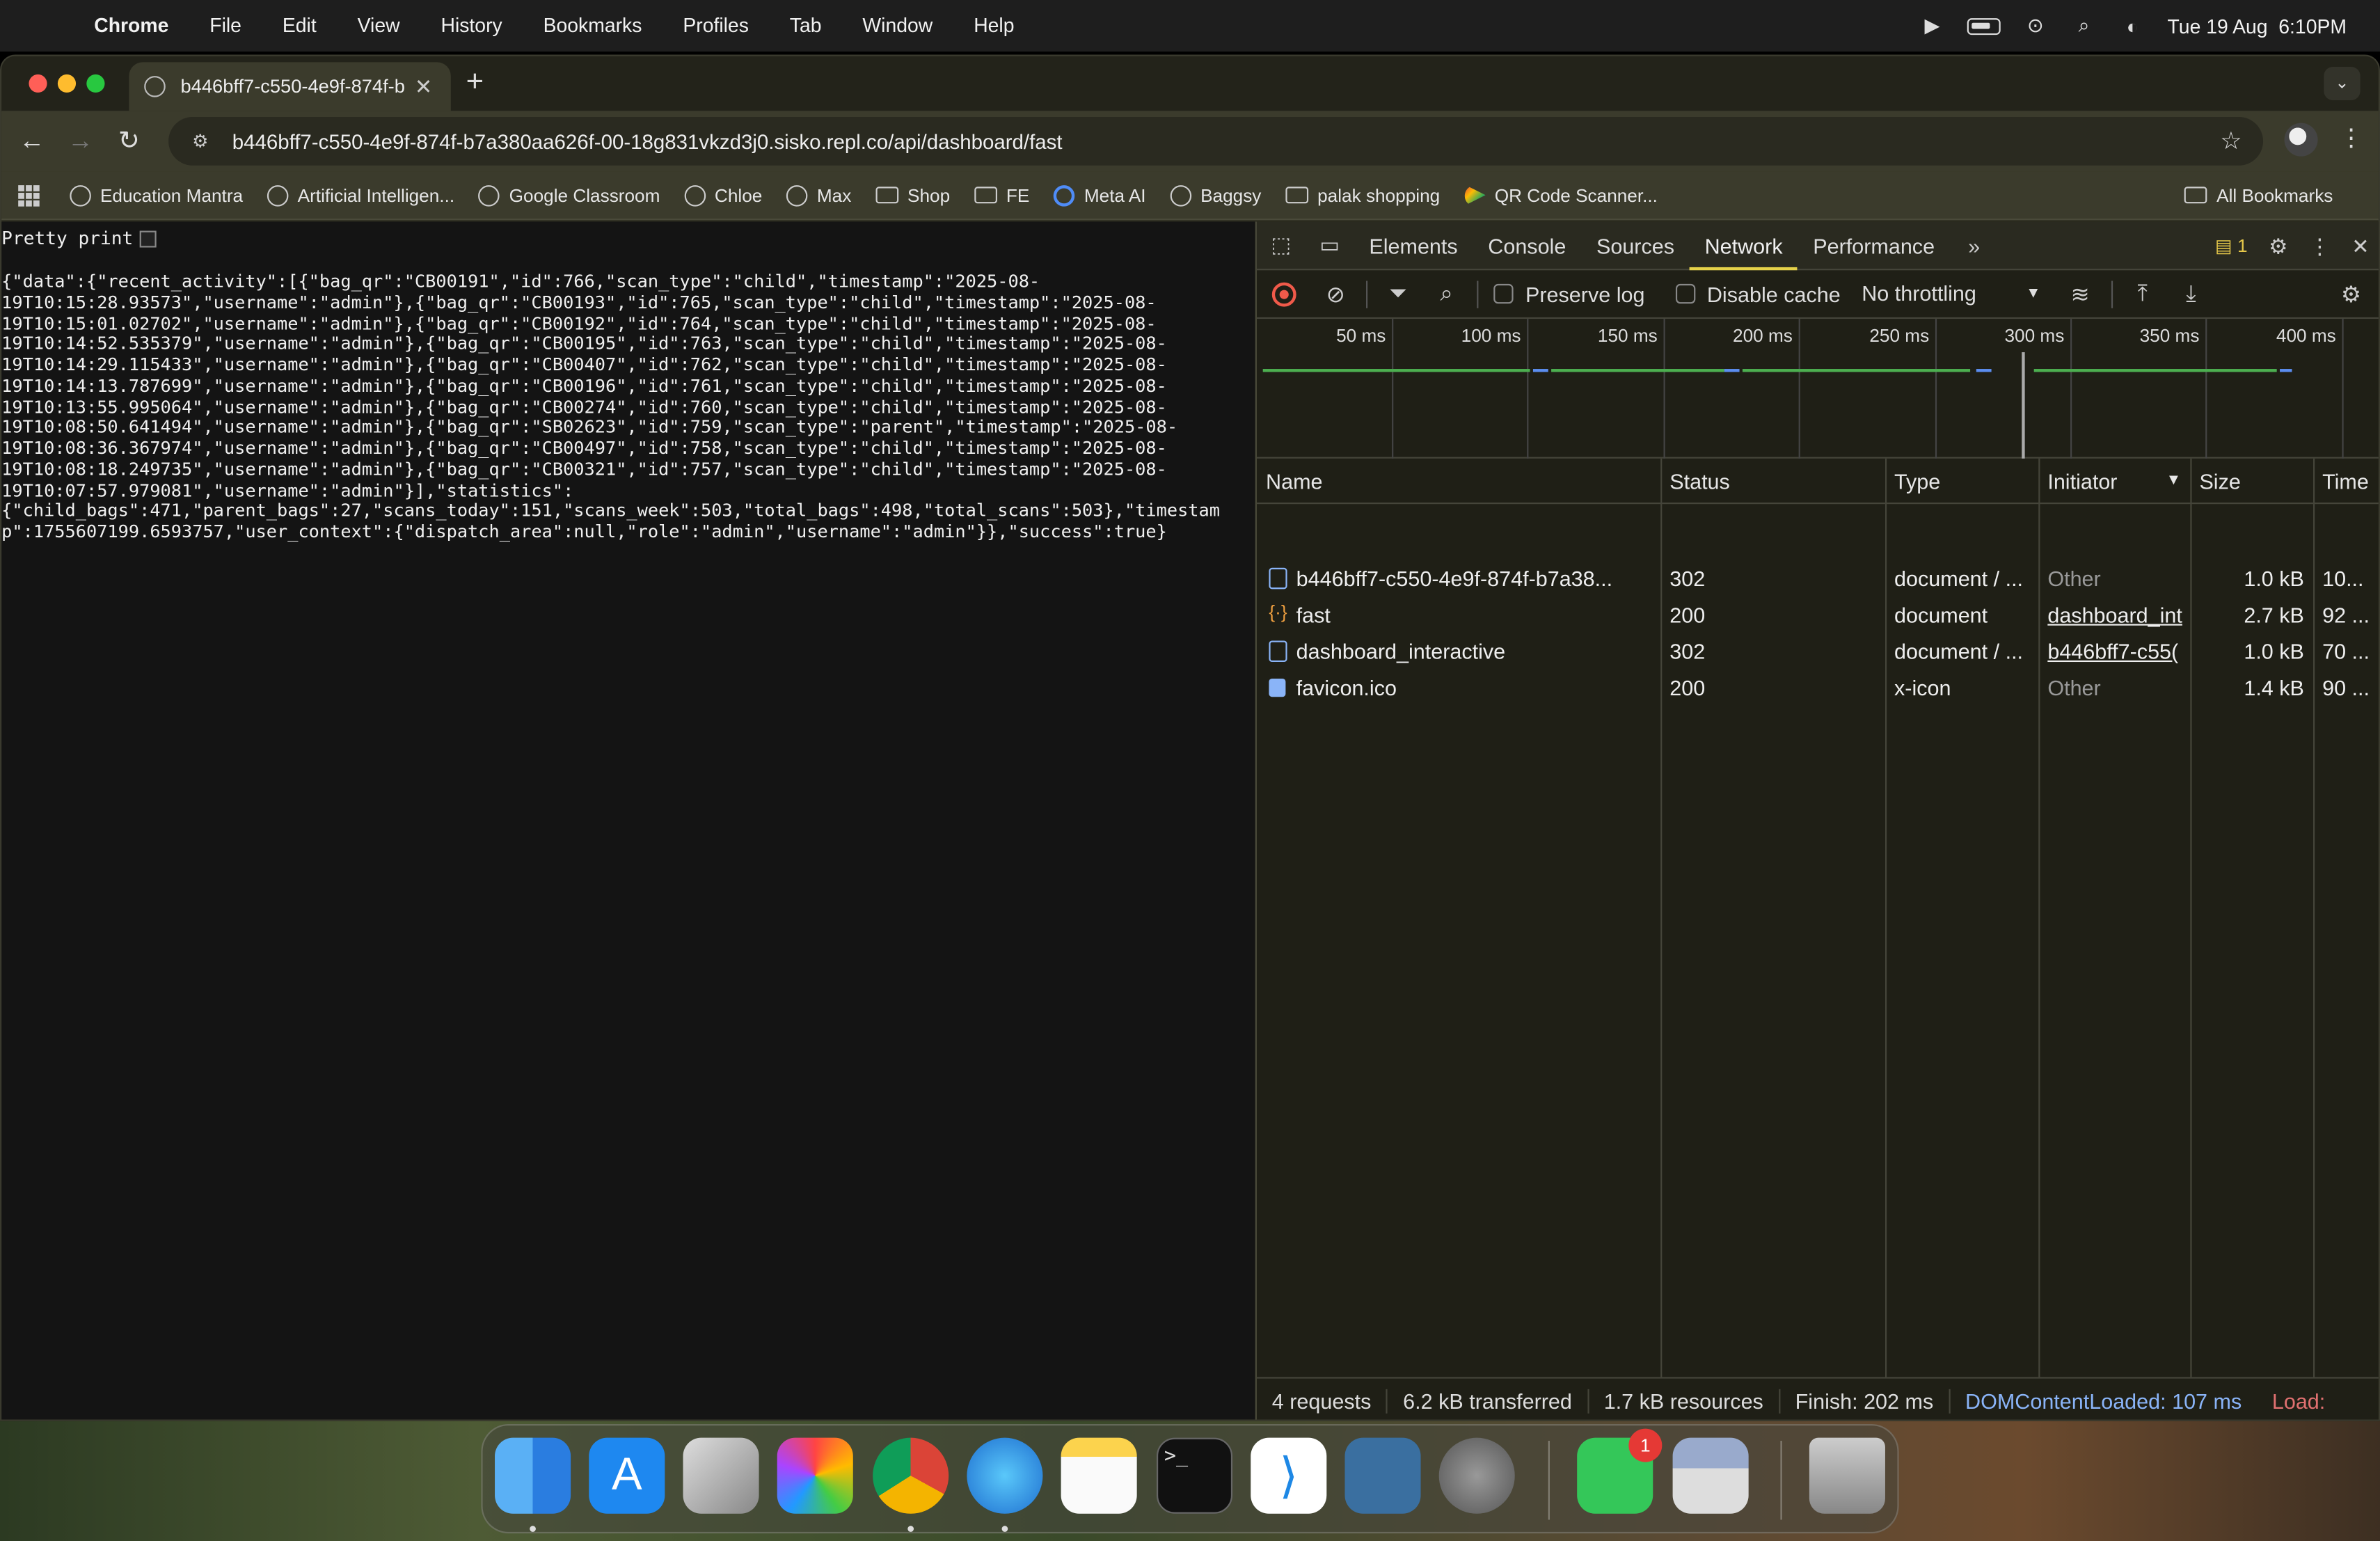 This screenshot has width=2380, height=1541. What do you see at coordinates (2351, 294) in the screenshot?
I see `network-settings-icon: ⚙` at bounding box center [2351, 294].